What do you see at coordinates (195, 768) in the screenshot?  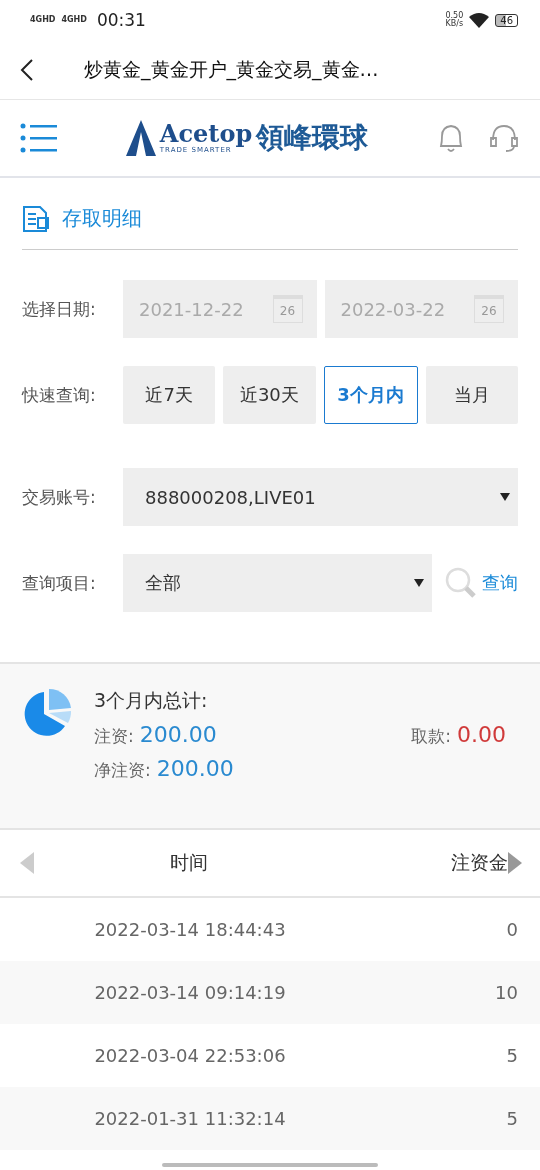 I see `net-deposit-amount: 200.00` at bounding box center [195, 768].